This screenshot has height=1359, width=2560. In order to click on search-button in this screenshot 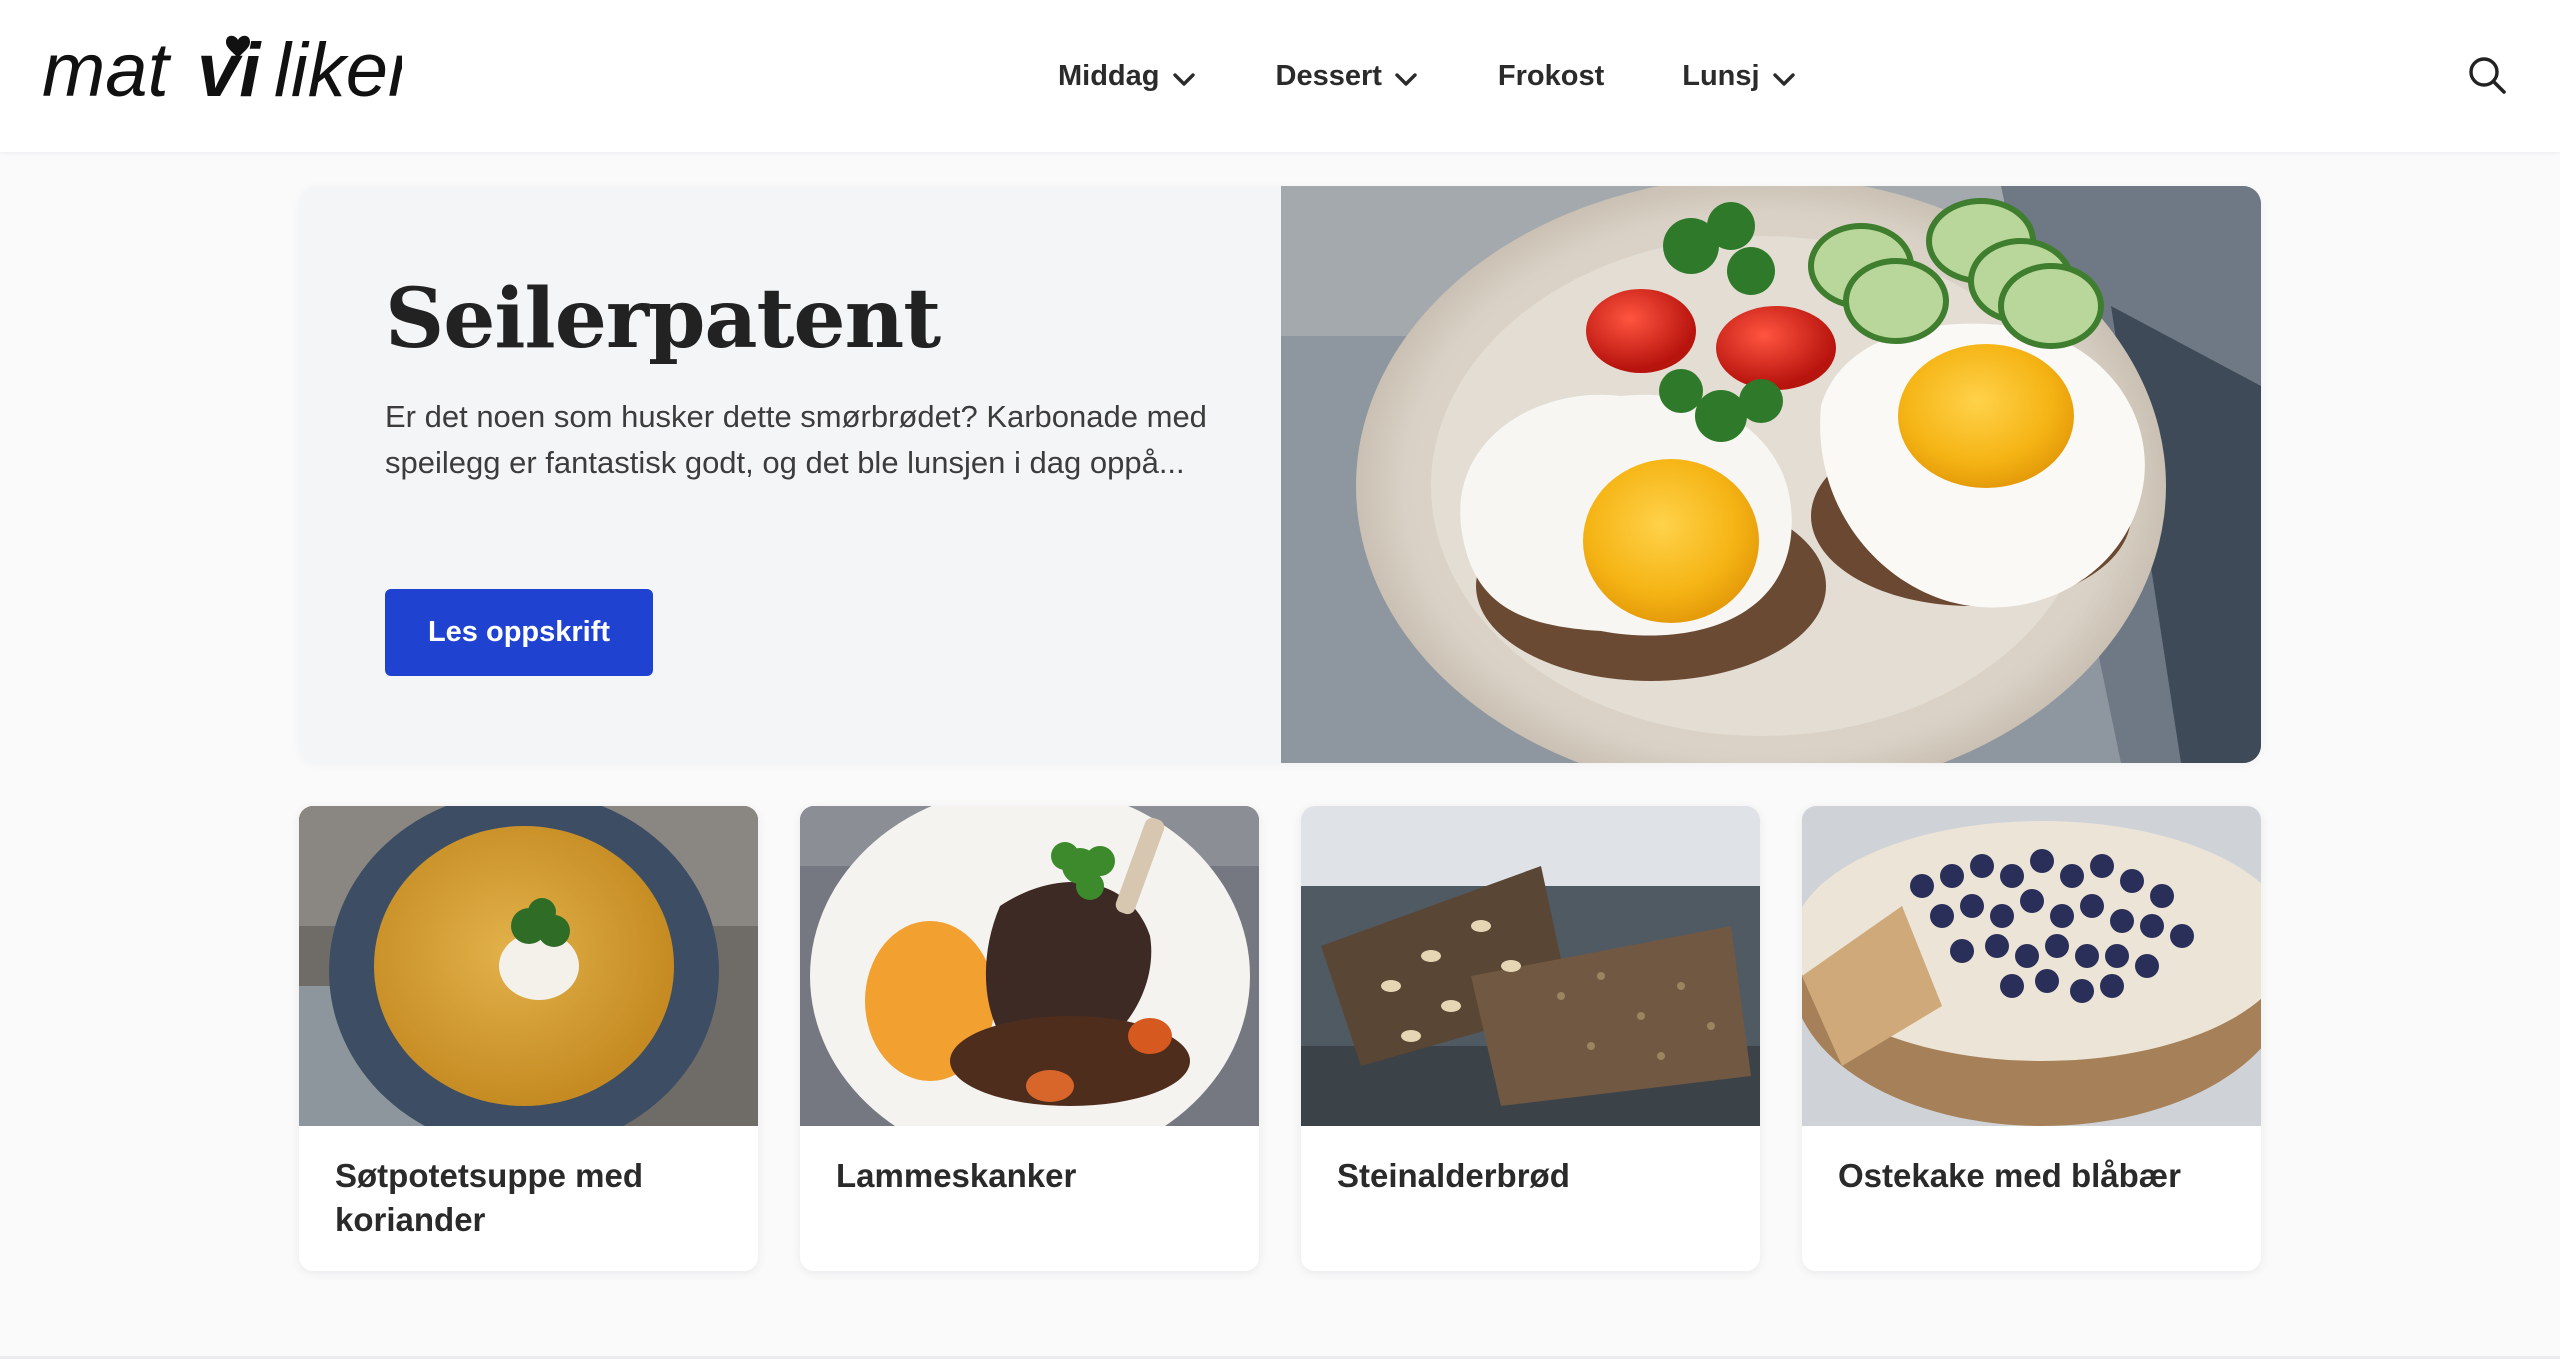, I will do `click(2487, 75)`.